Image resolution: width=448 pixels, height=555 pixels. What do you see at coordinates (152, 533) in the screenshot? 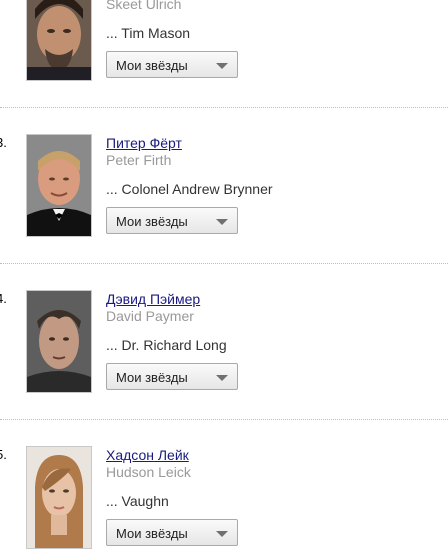
I see `my-stars-label: Мои звёзды` at bounding box center [152, 533].